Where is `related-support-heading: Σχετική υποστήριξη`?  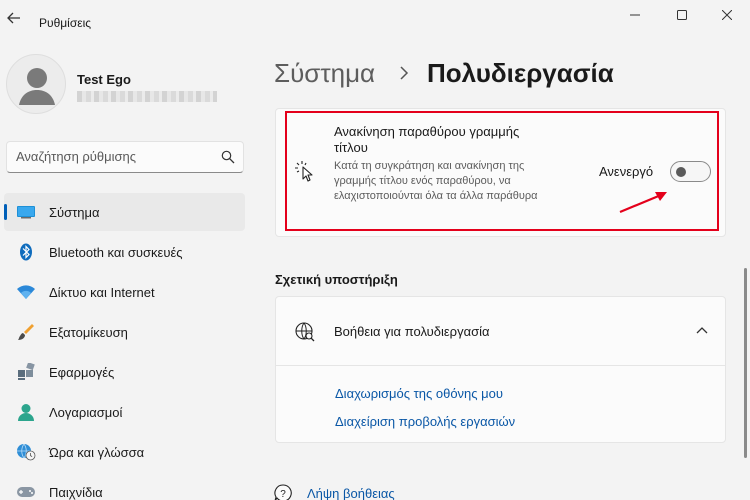 related-support-heading: Σχετική υποστήριξη is located at coordinates (336, 279).